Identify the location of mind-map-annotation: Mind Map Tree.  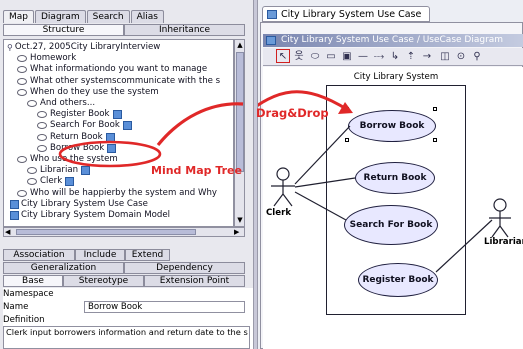
(196, 170).